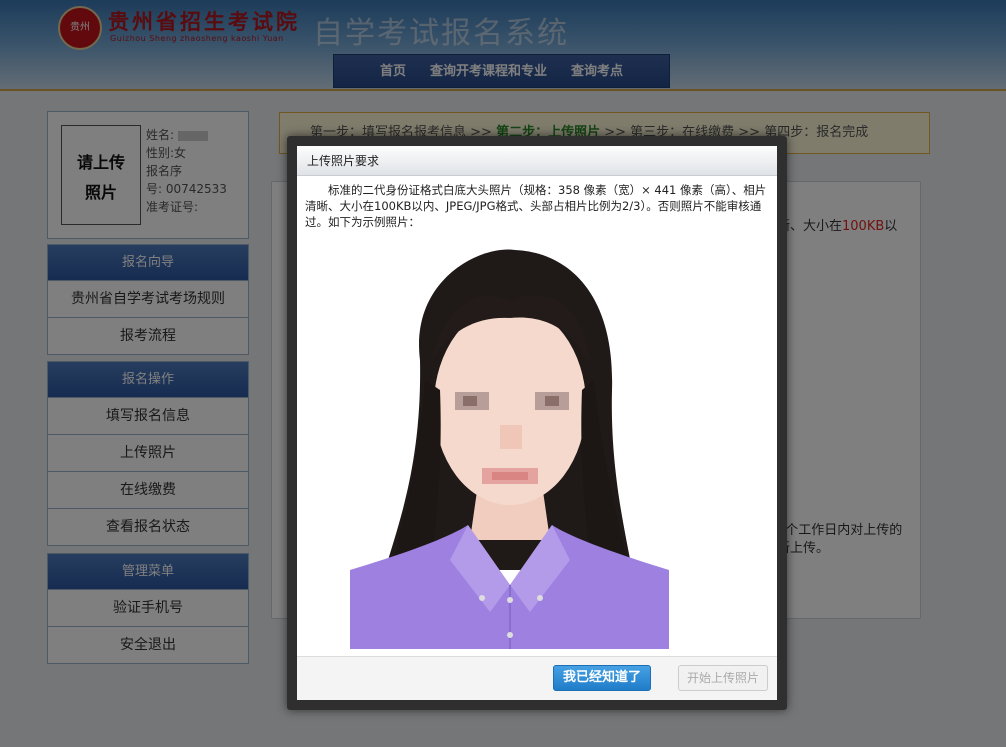 Image resolution: width=1006 pixels, height=747 pixels. What do you see at coordinates (537, 161) in the screenshot?
I see `dialog-title: 上传照片要求` at bounding box center [537, 161].